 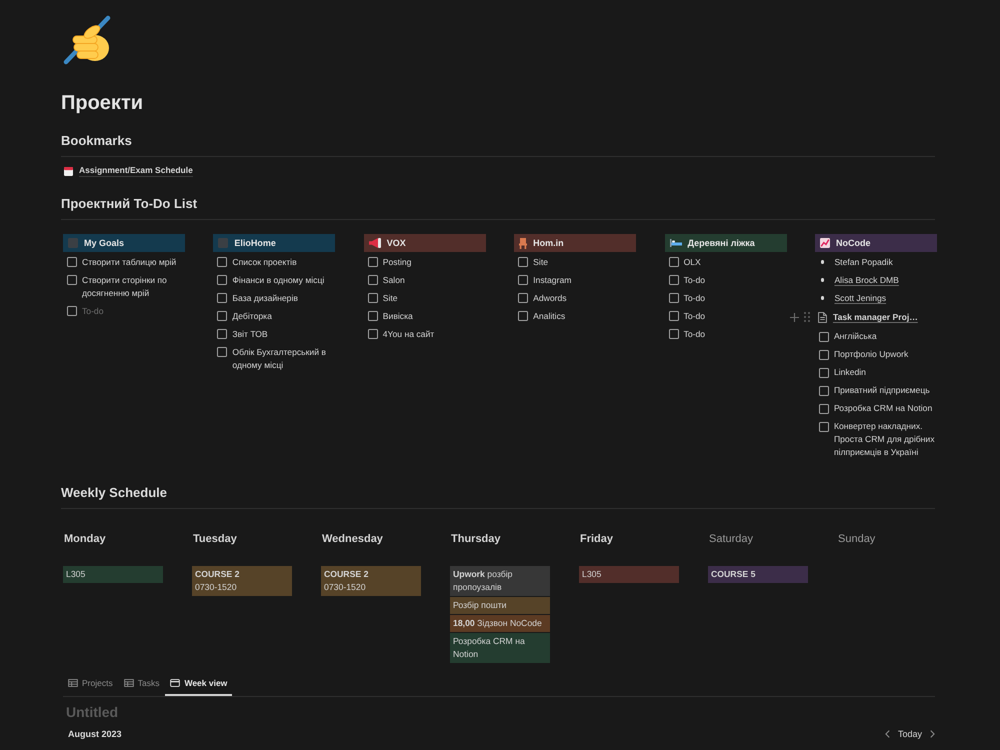 I want to click on day-name: Saturday, so click(x=731, y=539).